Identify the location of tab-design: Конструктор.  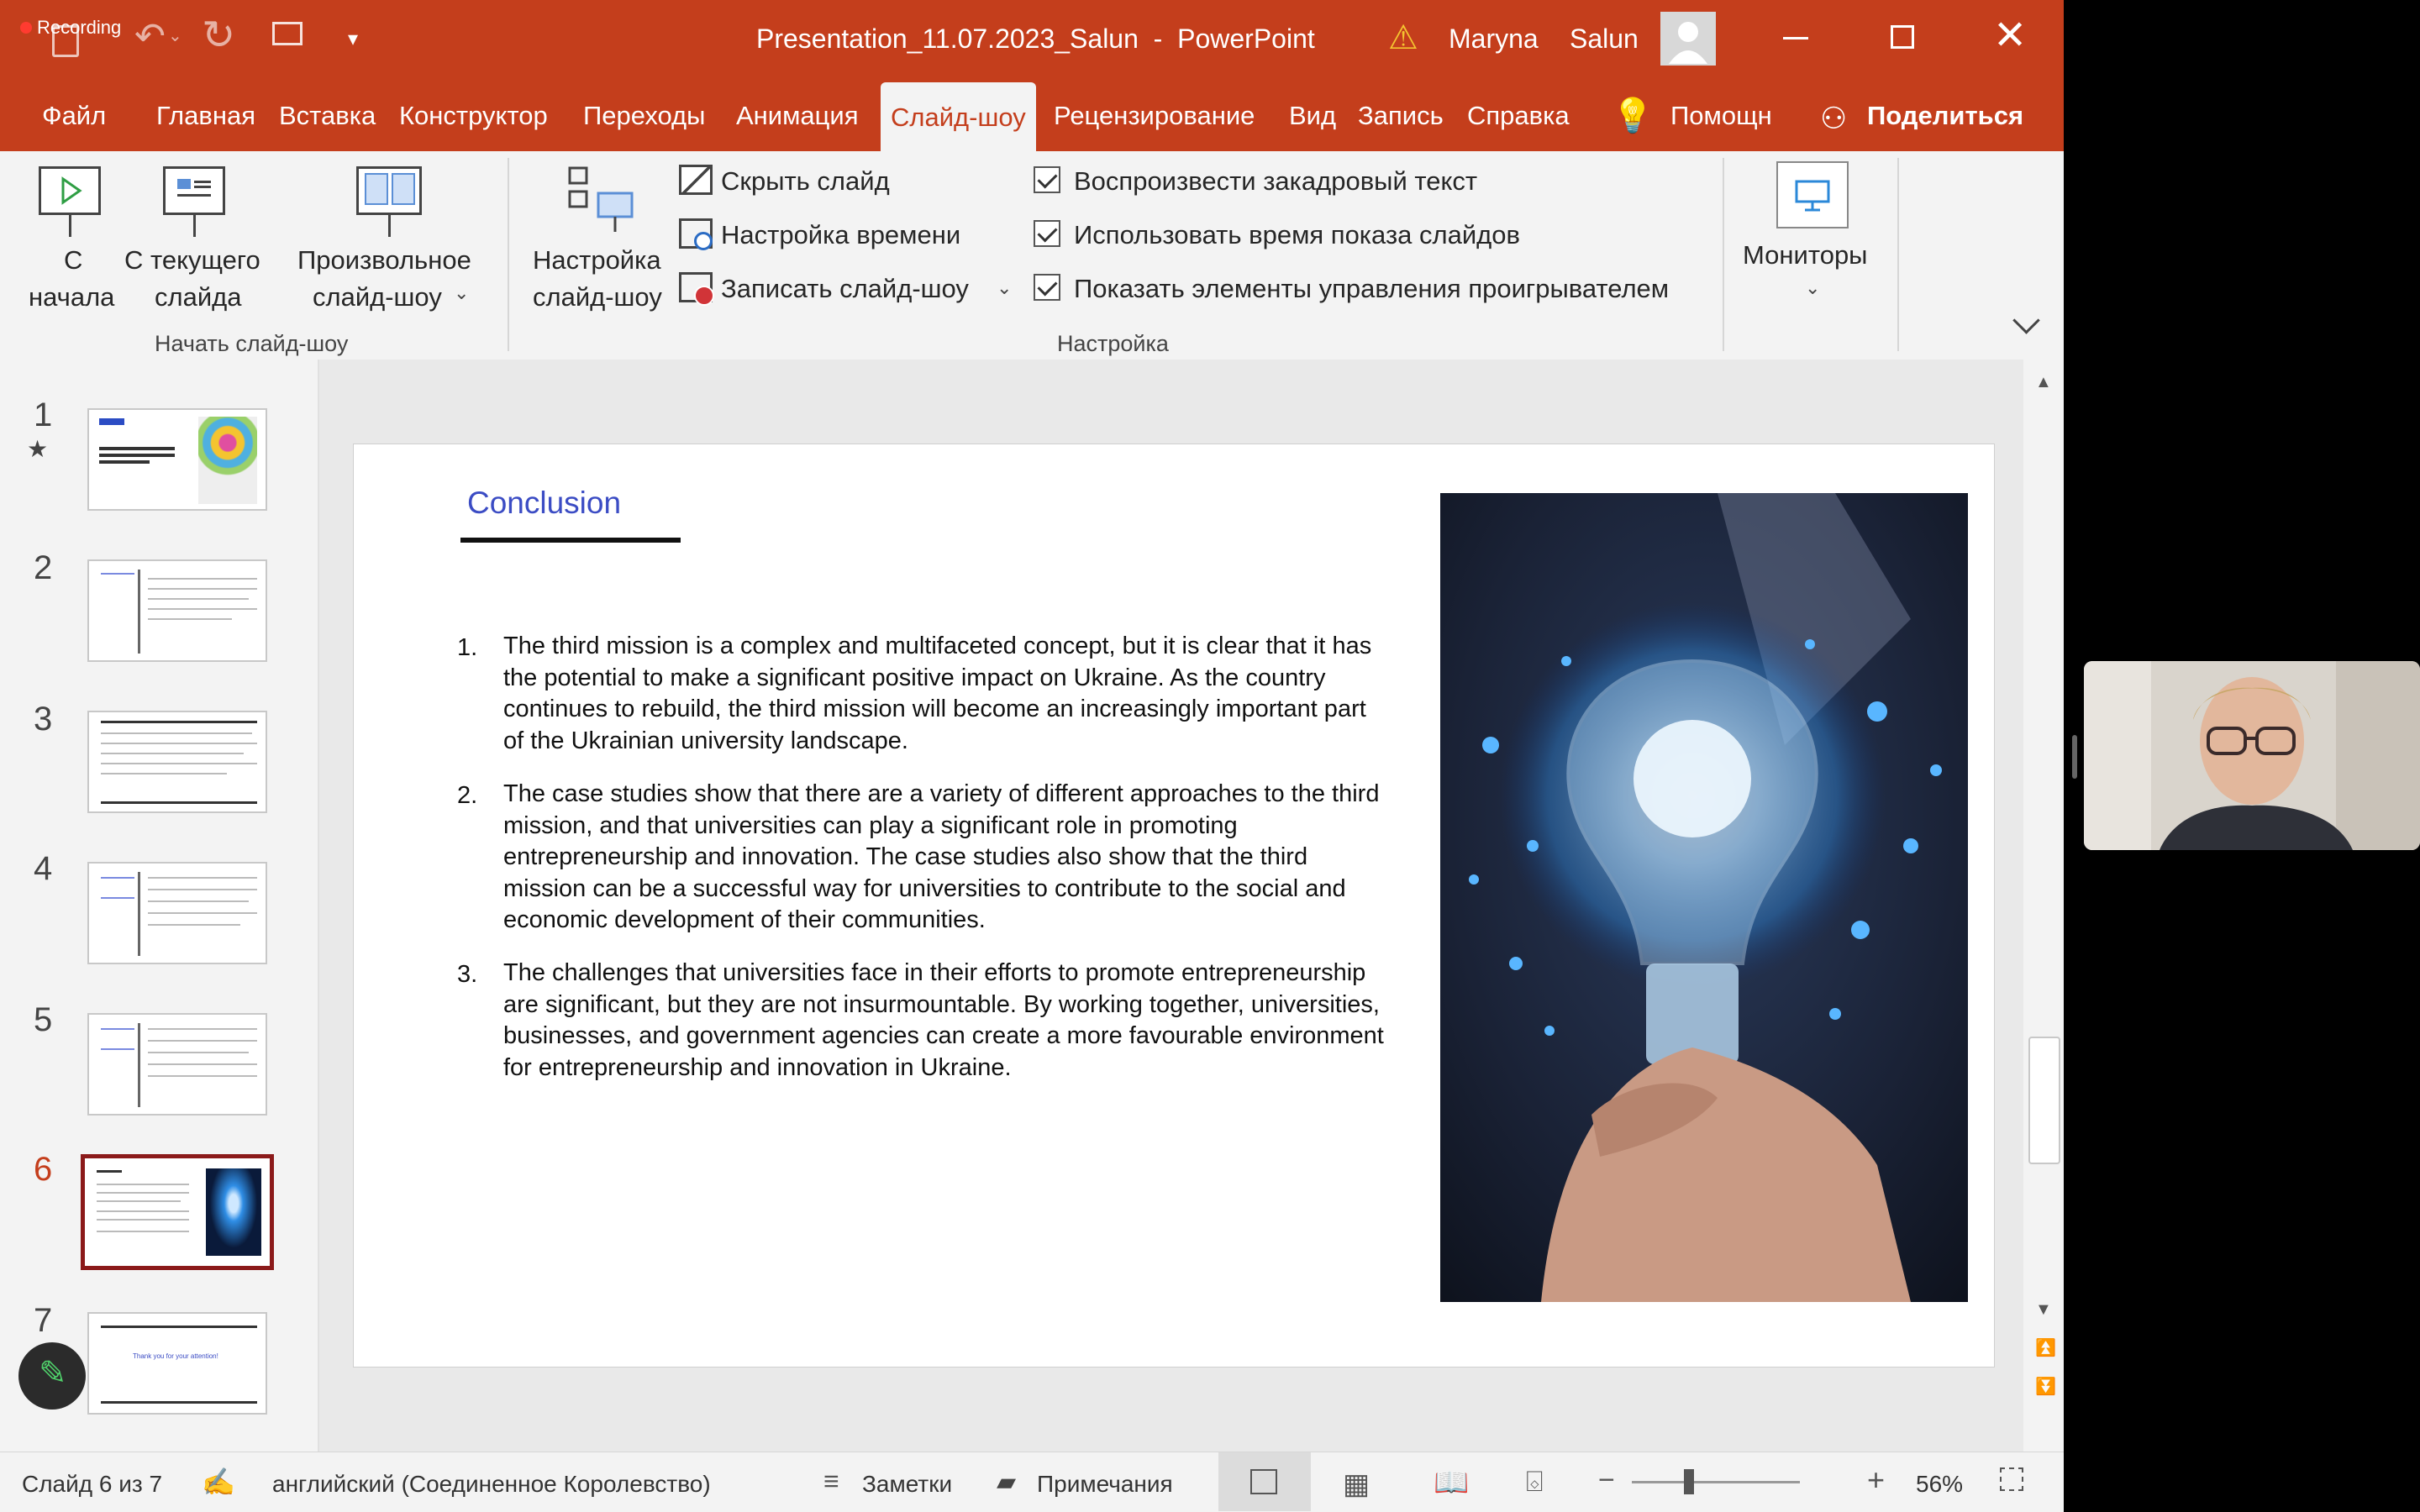
(473, 116).